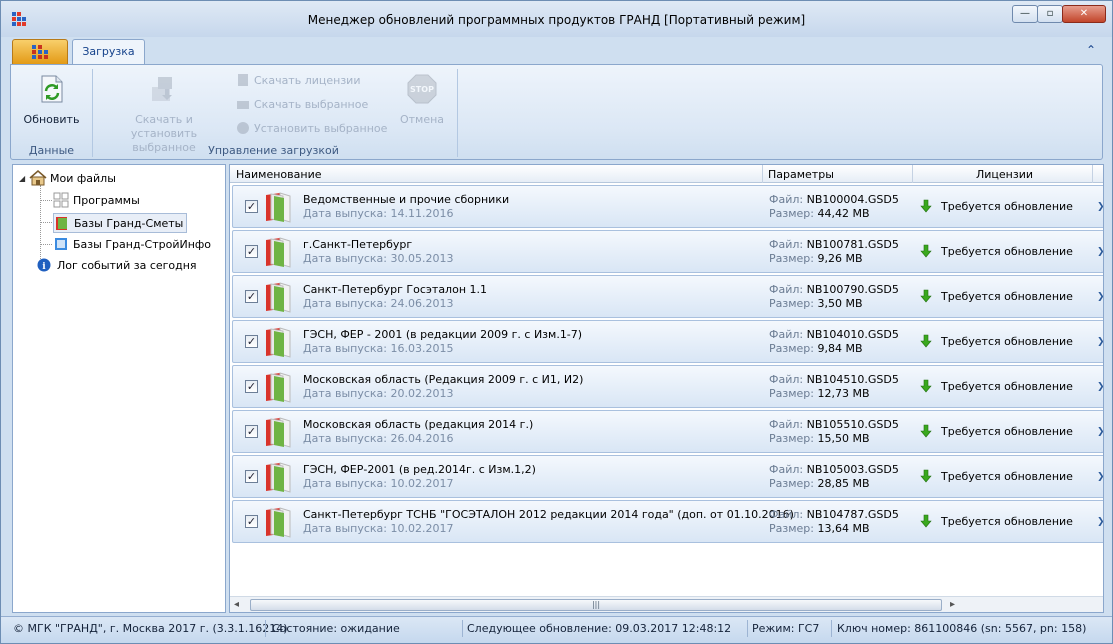 Image resolution: width=1113 pixels, height=644 pixels. What do you see at coordinates (378, 528) in the screenshot?
I see `row-release-date: Дата выпуска: 10.02.2017` at bounding box center [378, 528].